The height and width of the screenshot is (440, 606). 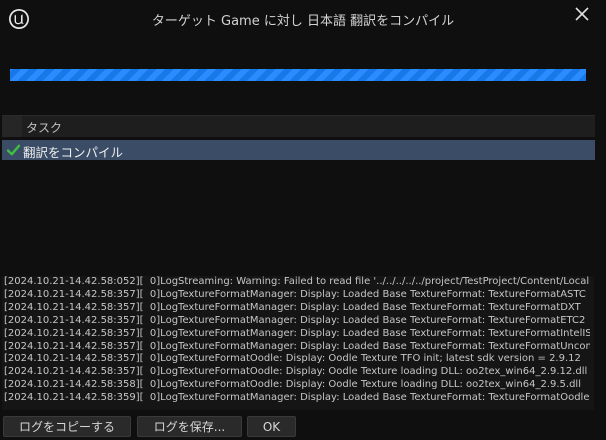 What do you see at coordinates (73, 152) in the screenshot?
I see `task-label: 翻訳をコンパイル` at bounding box center [73, 152].